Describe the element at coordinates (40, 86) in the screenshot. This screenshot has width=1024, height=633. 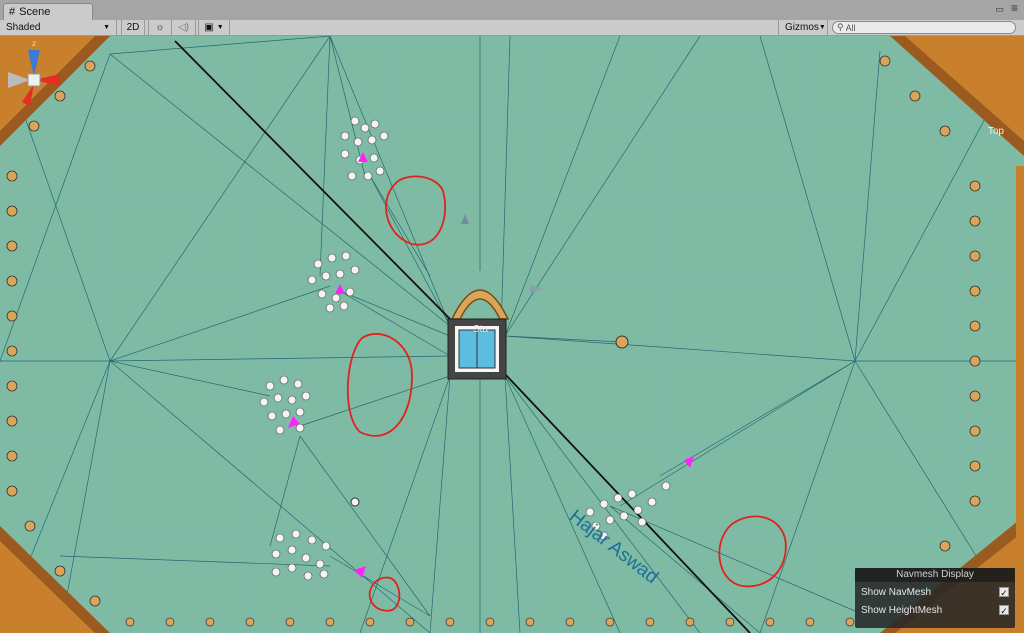
I see `orientation-gizmo: z` at that location.